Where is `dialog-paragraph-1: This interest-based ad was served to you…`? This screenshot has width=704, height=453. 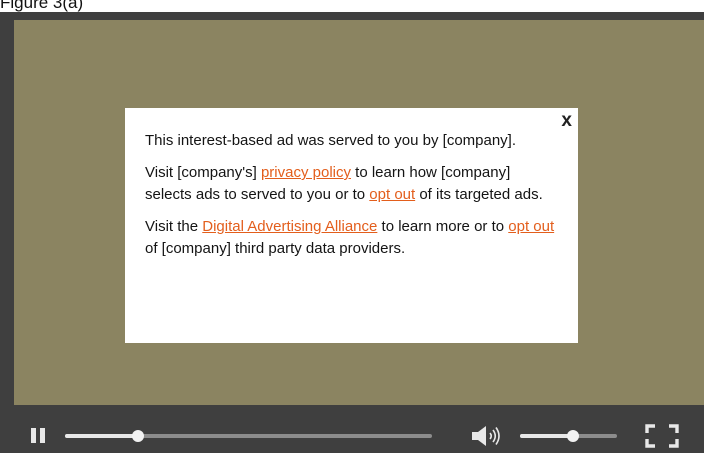
dialog-paragraph-1: This interest-based ad was served to you… is located at coordinates (331, 140).